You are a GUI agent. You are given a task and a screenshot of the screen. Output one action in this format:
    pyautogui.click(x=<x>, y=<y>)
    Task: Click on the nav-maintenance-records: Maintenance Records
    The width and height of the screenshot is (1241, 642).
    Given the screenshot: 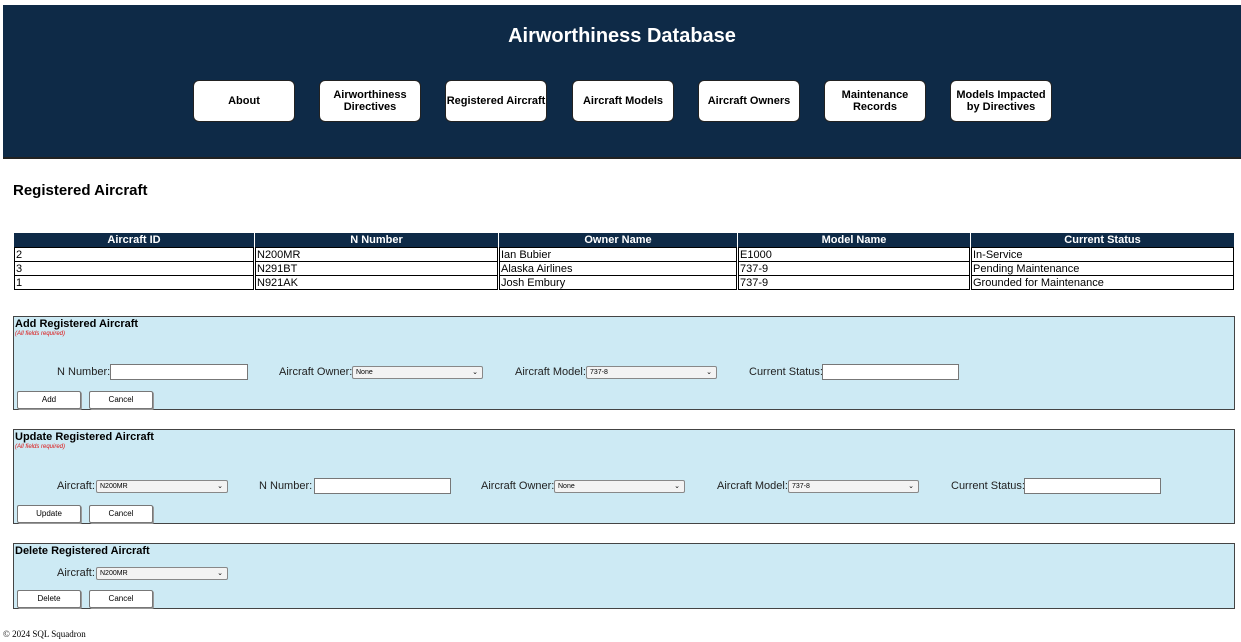 What is the action you would take?
    pyautogui.click(x=875, y=101)
    